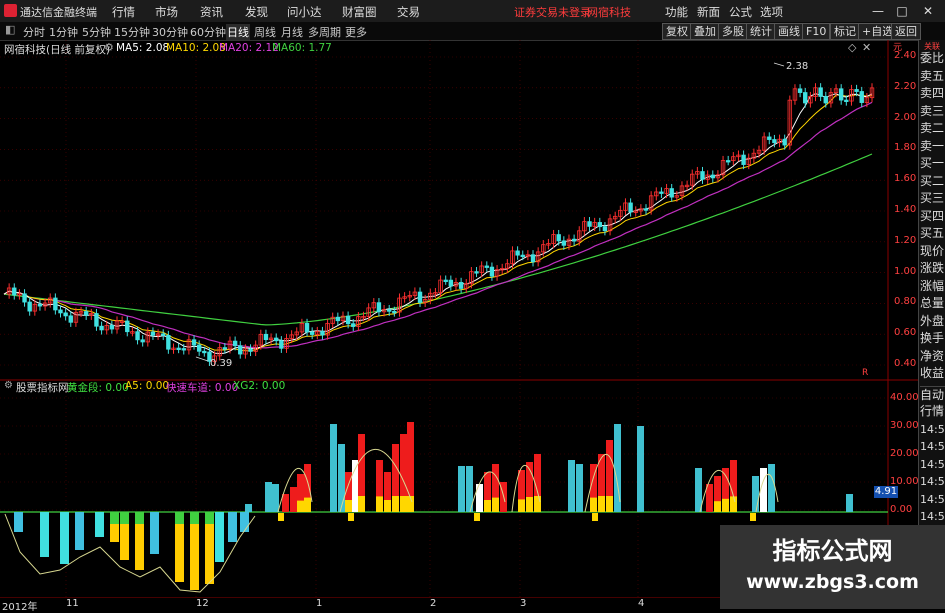 This screenshot has height=613, width=945. What do you see at coordinates (932, 93) in the screenshot?
I see `panel-item: 卖四` at bounding box center [932, 93].